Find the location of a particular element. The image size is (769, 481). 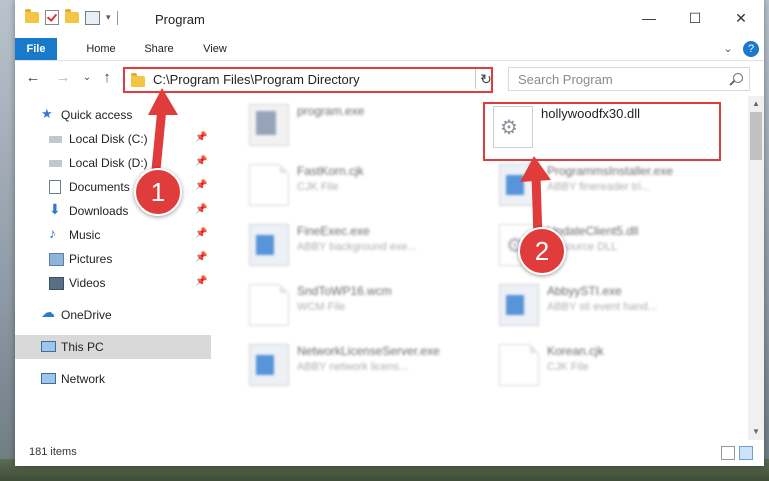

arrow-1-head is located at coordinates (163, 101).